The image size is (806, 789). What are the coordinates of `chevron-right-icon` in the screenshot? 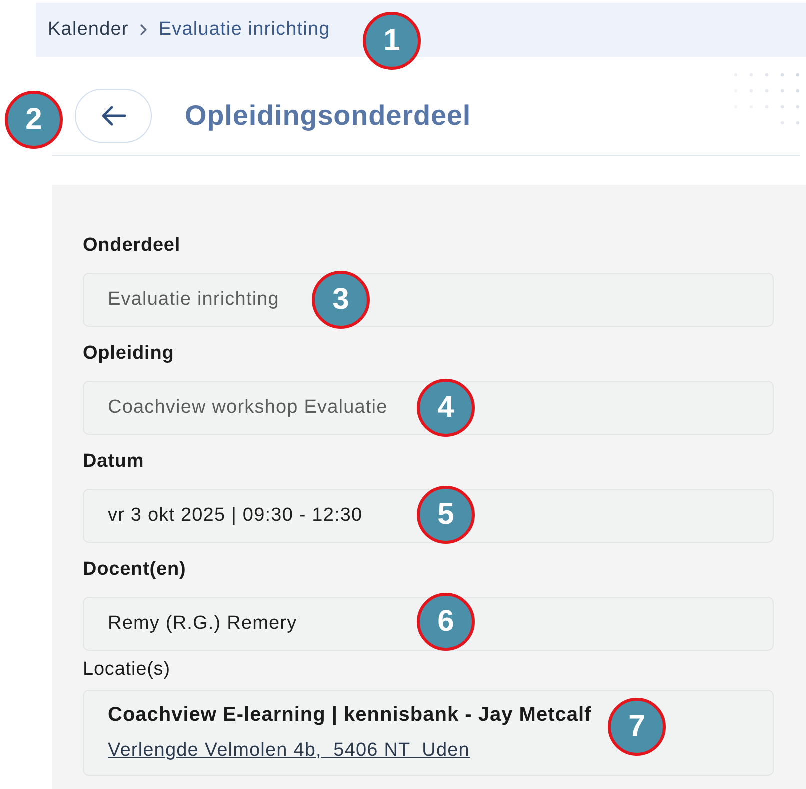 It's located at (144, 30).